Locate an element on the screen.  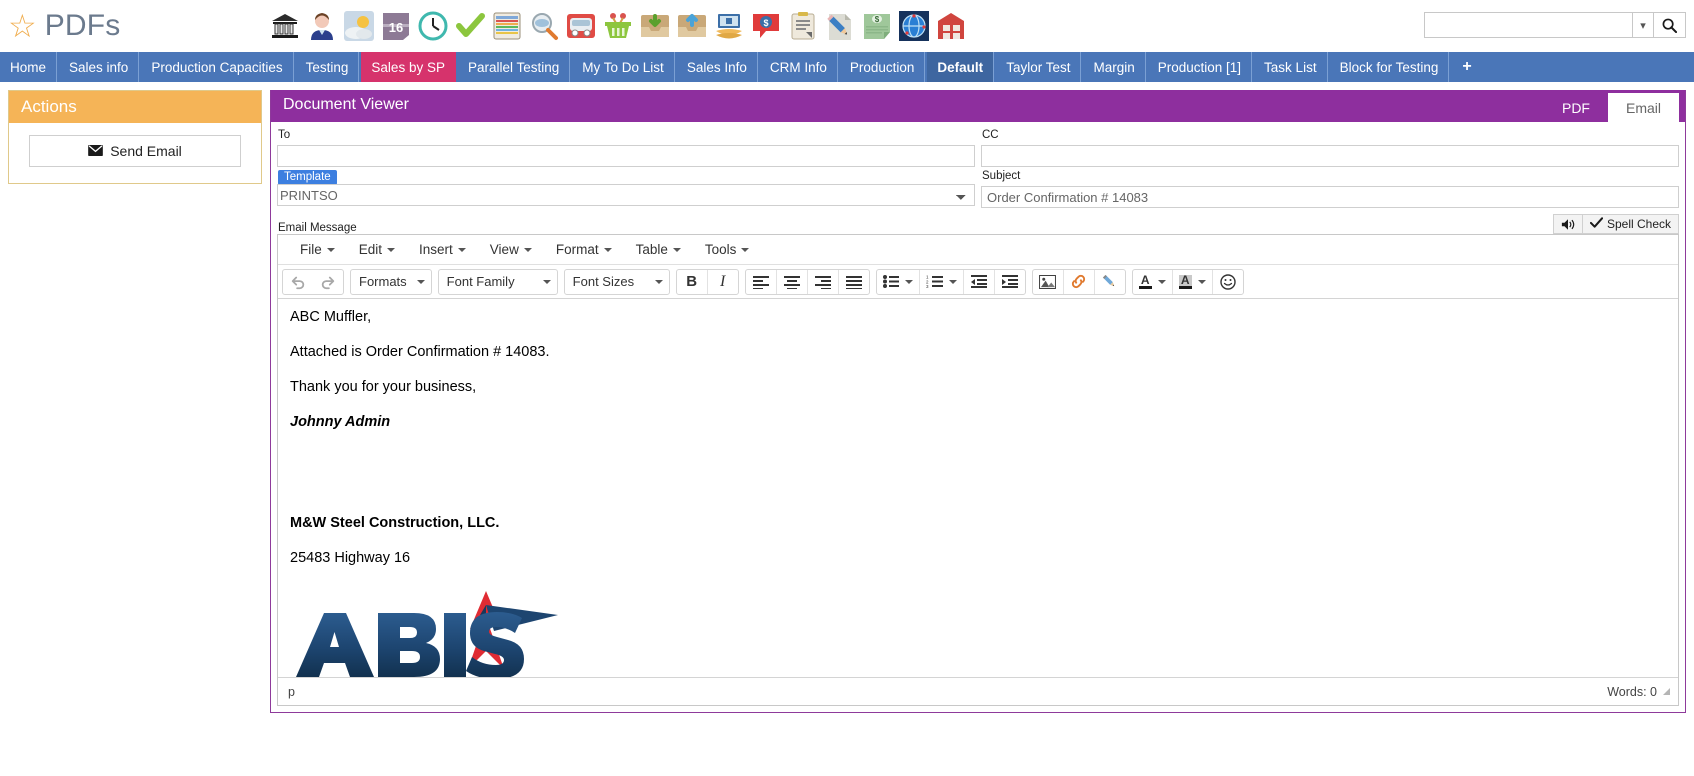
editor-menu-file: File is located at coordinates (317, 249).